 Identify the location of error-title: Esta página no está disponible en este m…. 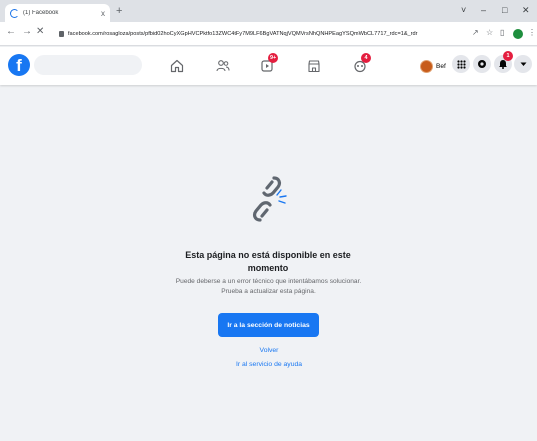
(268, 261).